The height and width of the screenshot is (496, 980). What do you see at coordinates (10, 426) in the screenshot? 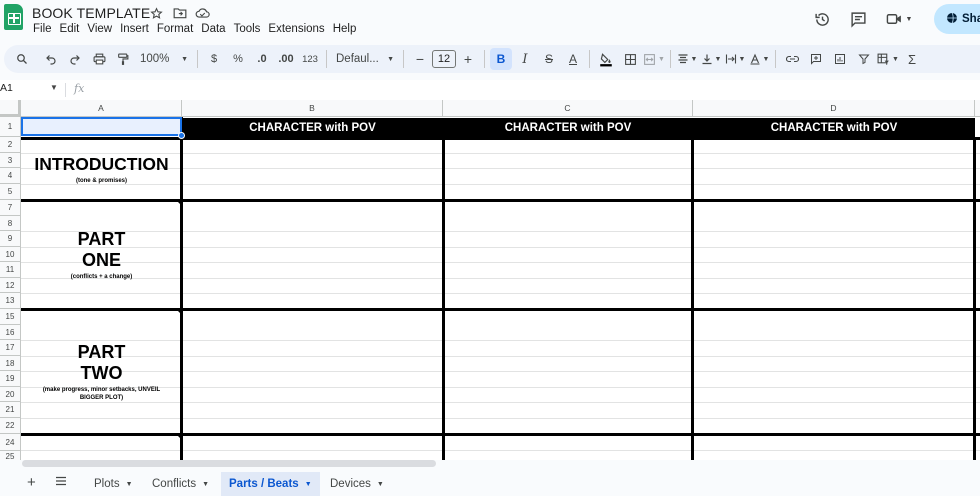
I see `row-header: 22` at bounding box center [10, 426].